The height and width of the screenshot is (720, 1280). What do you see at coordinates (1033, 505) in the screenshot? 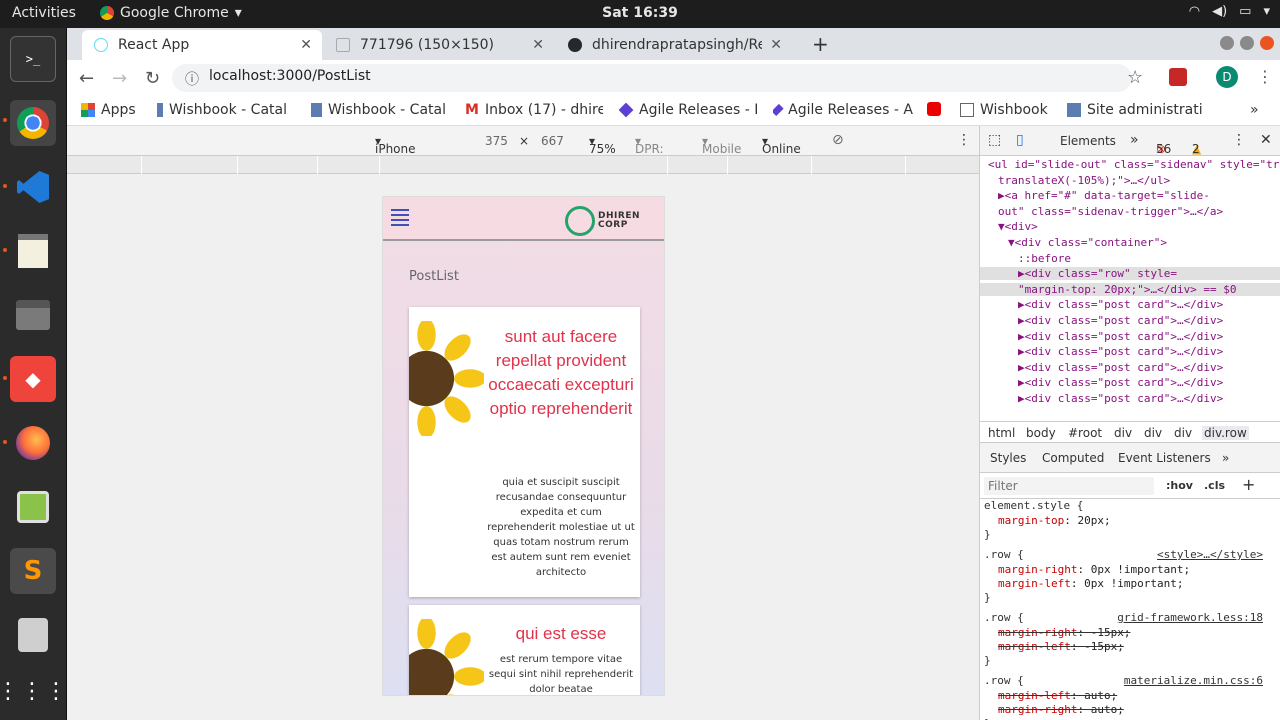
I see `rule-selector: element.style {` at bounding box center [1033, 505].